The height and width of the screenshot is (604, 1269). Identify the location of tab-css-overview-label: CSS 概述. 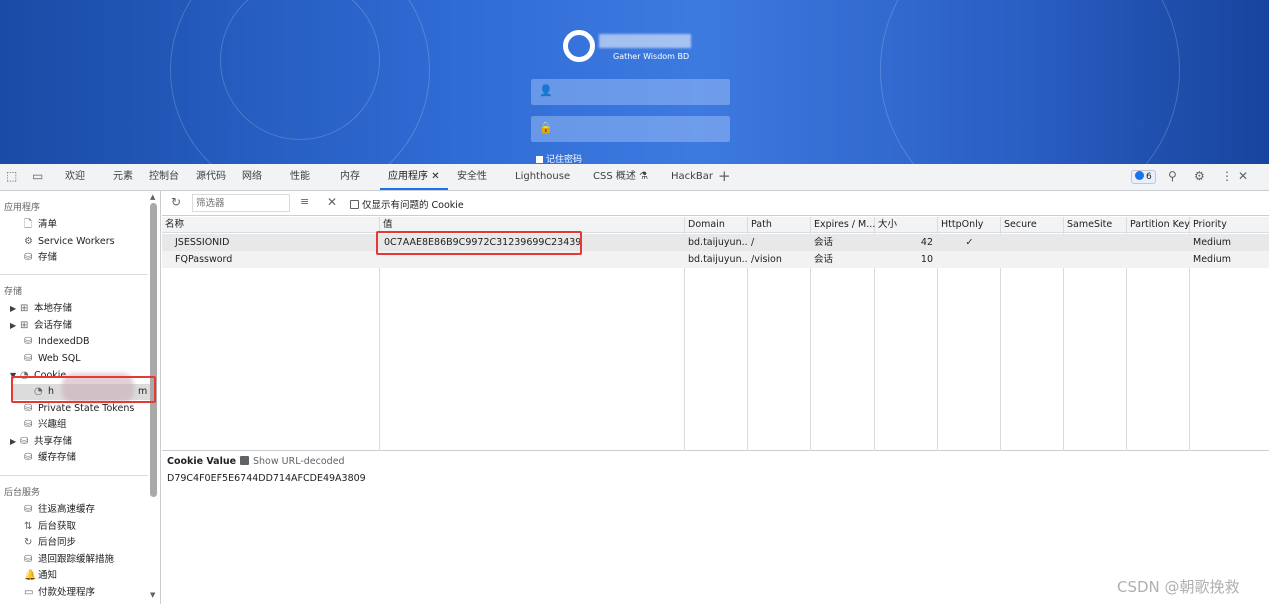
(614, 176).